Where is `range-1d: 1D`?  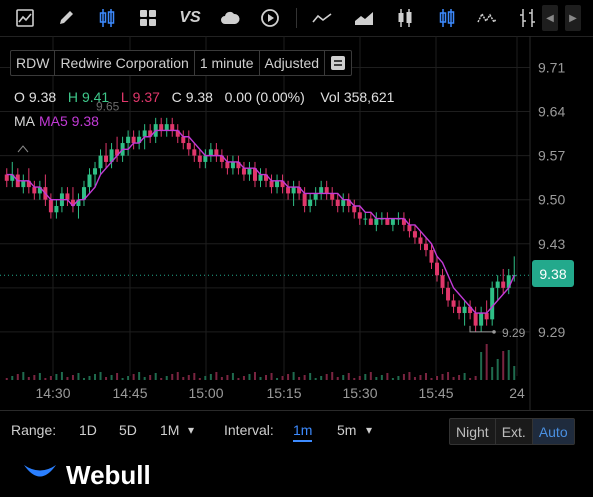
range-1d: 1D is located at coordinates (88, 430).